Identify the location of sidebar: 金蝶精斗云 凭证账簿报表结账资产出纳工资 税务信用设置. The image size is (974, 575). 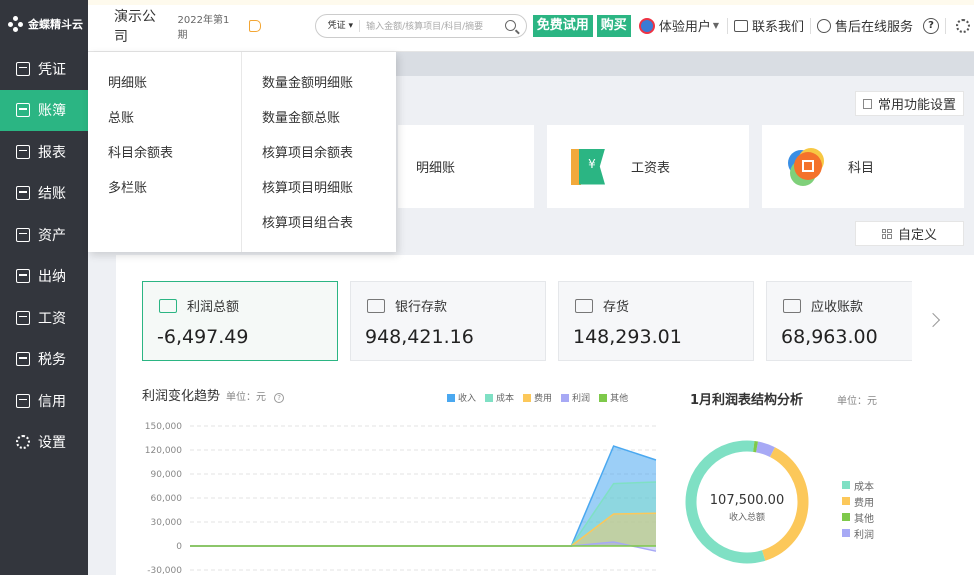
(44, 287).